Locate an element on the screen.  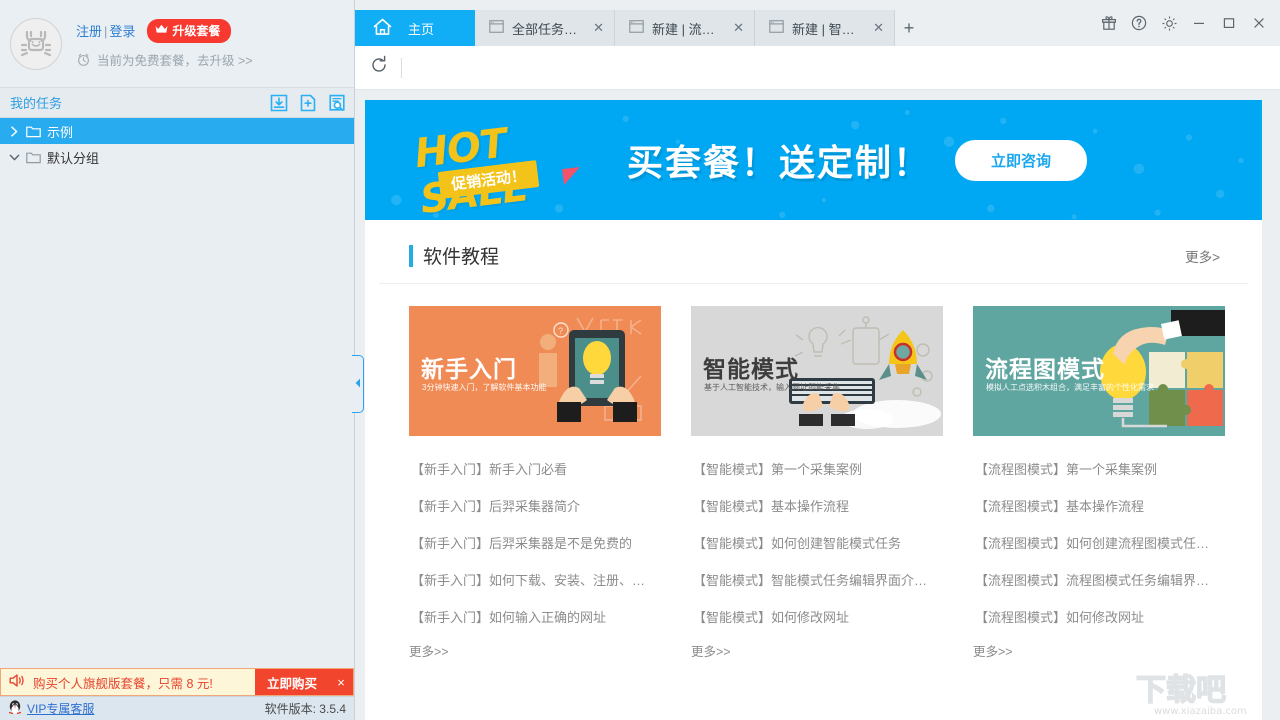
banner-consult-button: 立即咨询 is located at coordinates (1021, 160).